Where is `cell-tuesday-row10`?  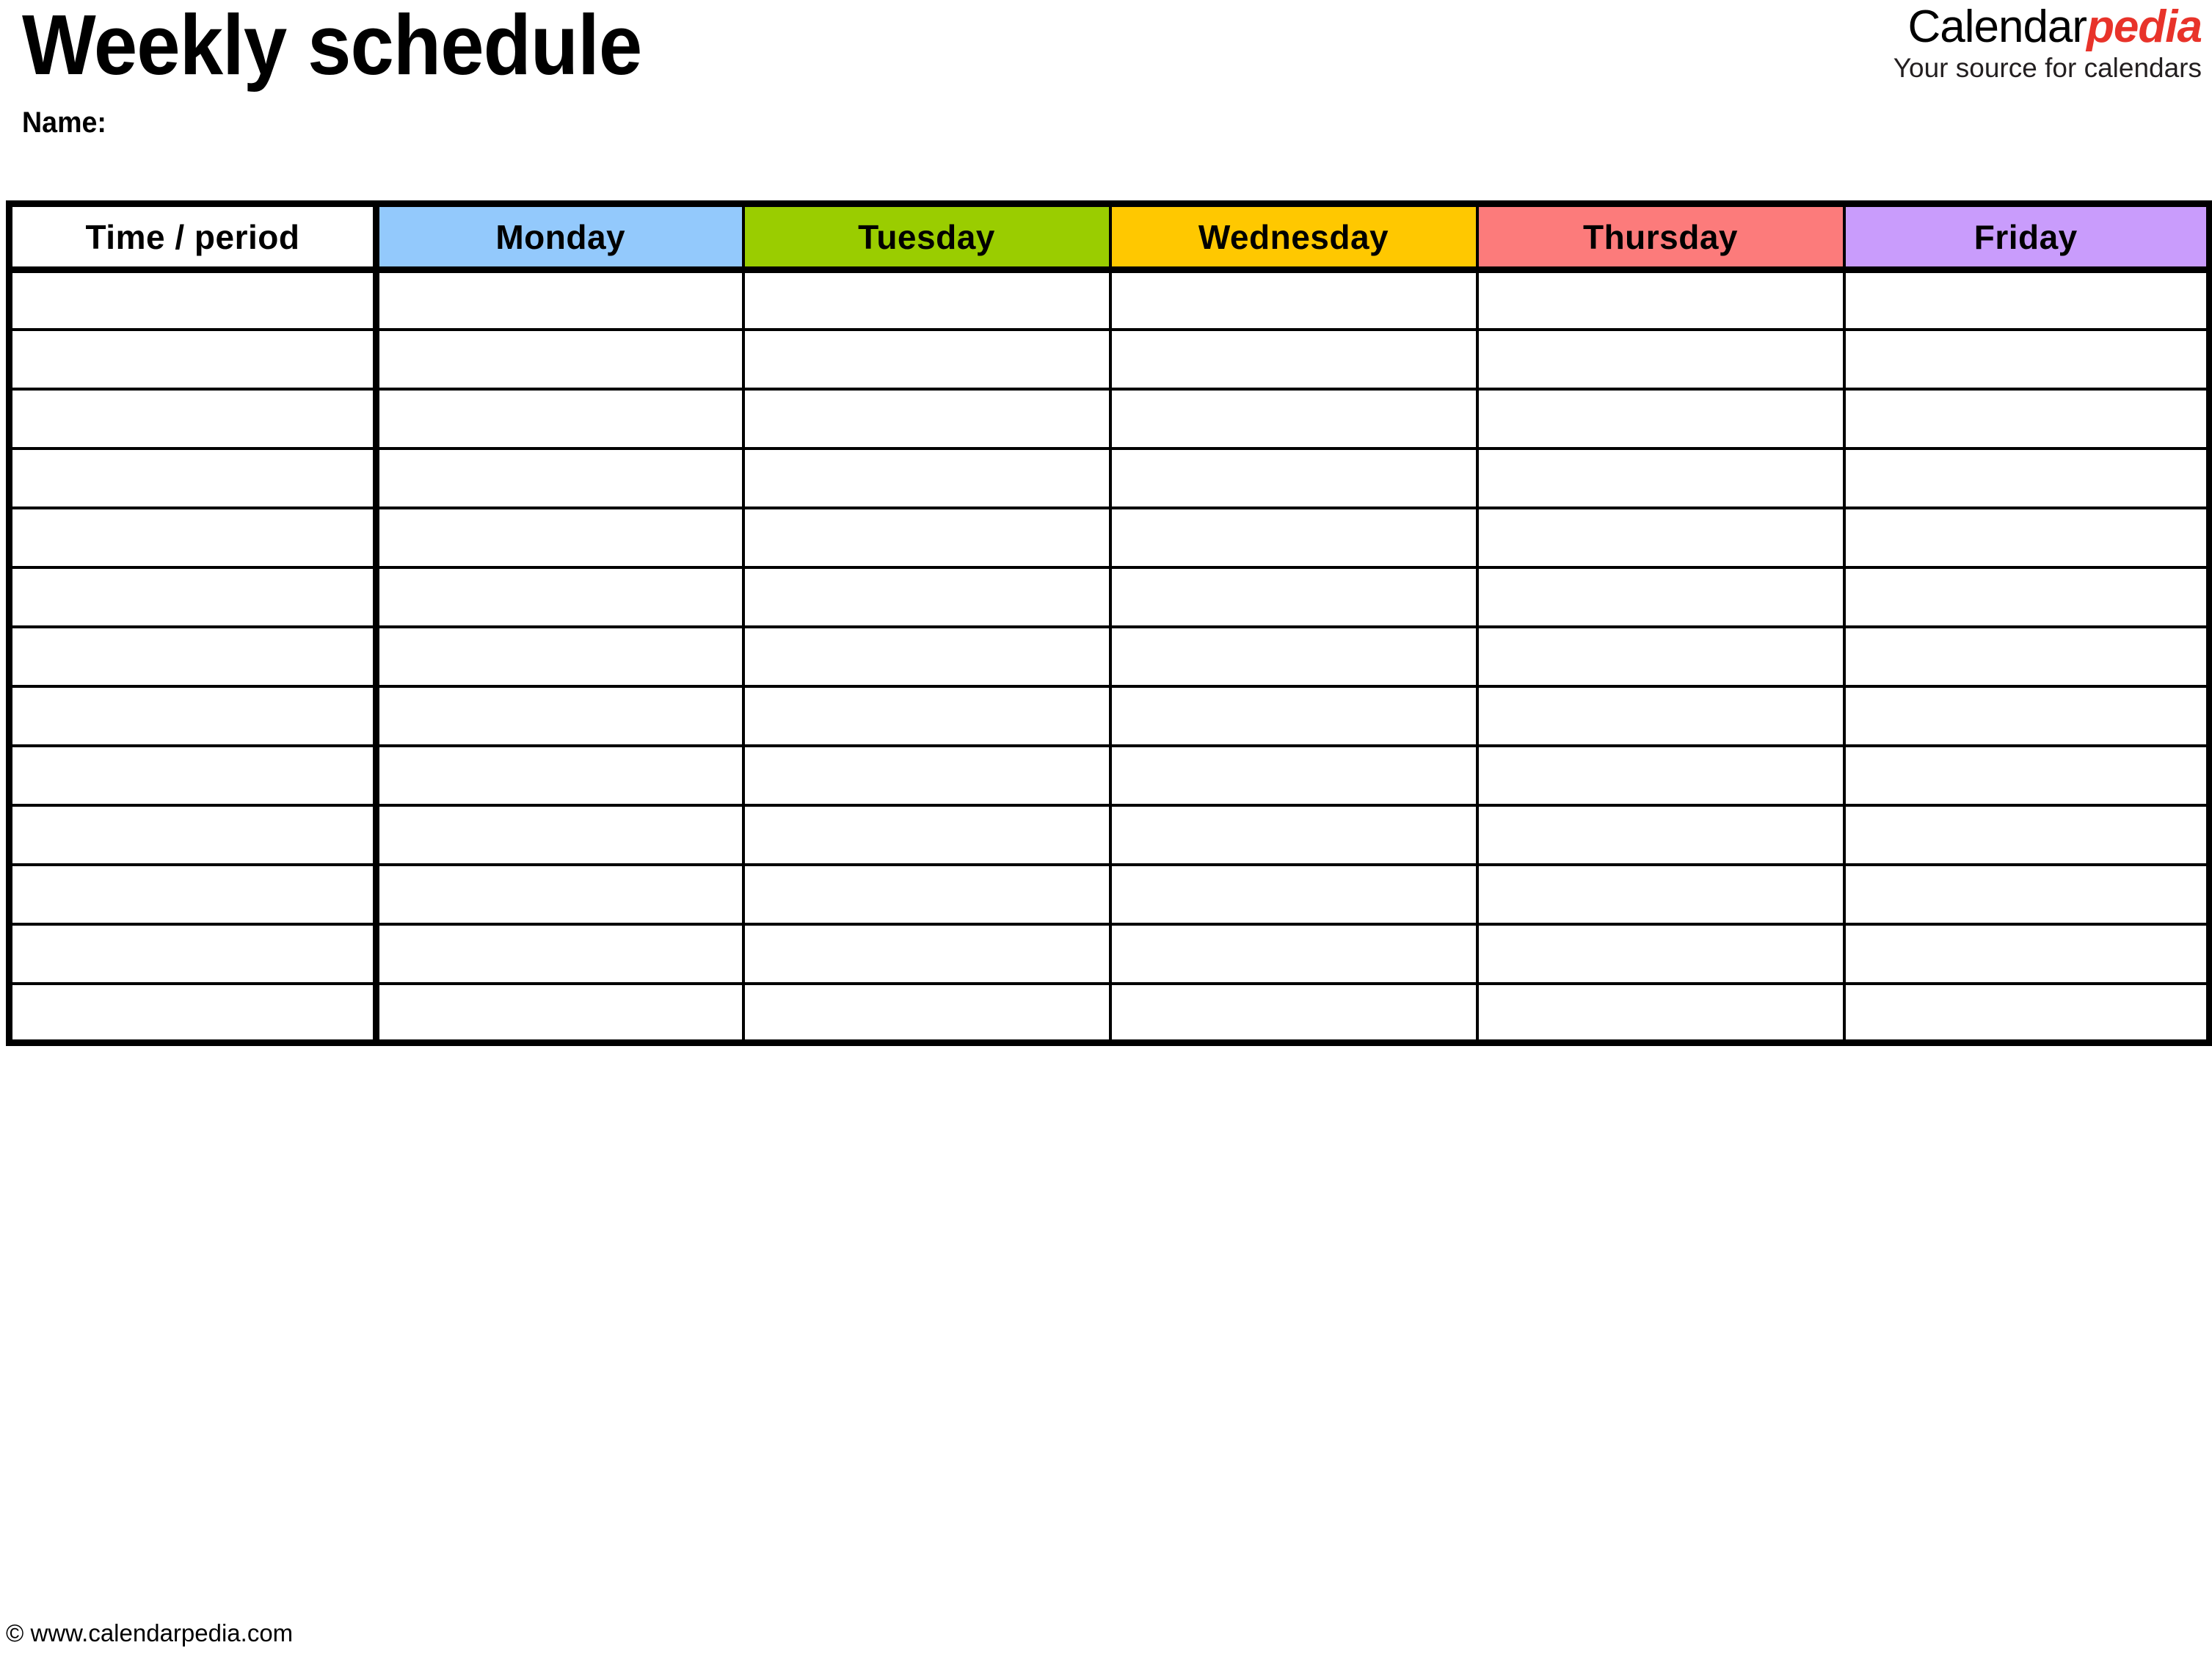
cell-tuesday-row10 is located at coordinates (926, 834).